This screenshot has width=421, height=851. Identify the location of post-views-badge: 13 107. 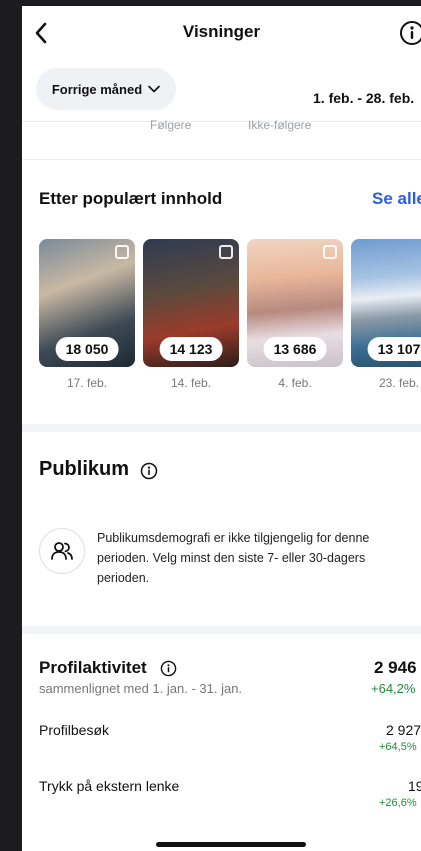
(394, 349).